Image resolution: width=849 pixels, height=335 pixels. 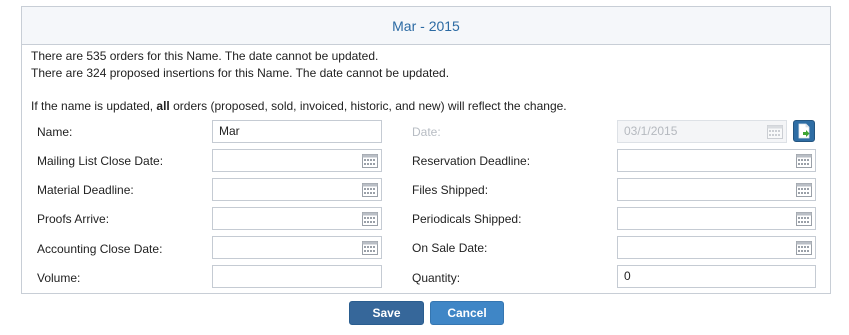 What do you see at coordinates (716, 276) in the screenshot?
I see `quantity-input: 0` at bounding box center [716, 276].